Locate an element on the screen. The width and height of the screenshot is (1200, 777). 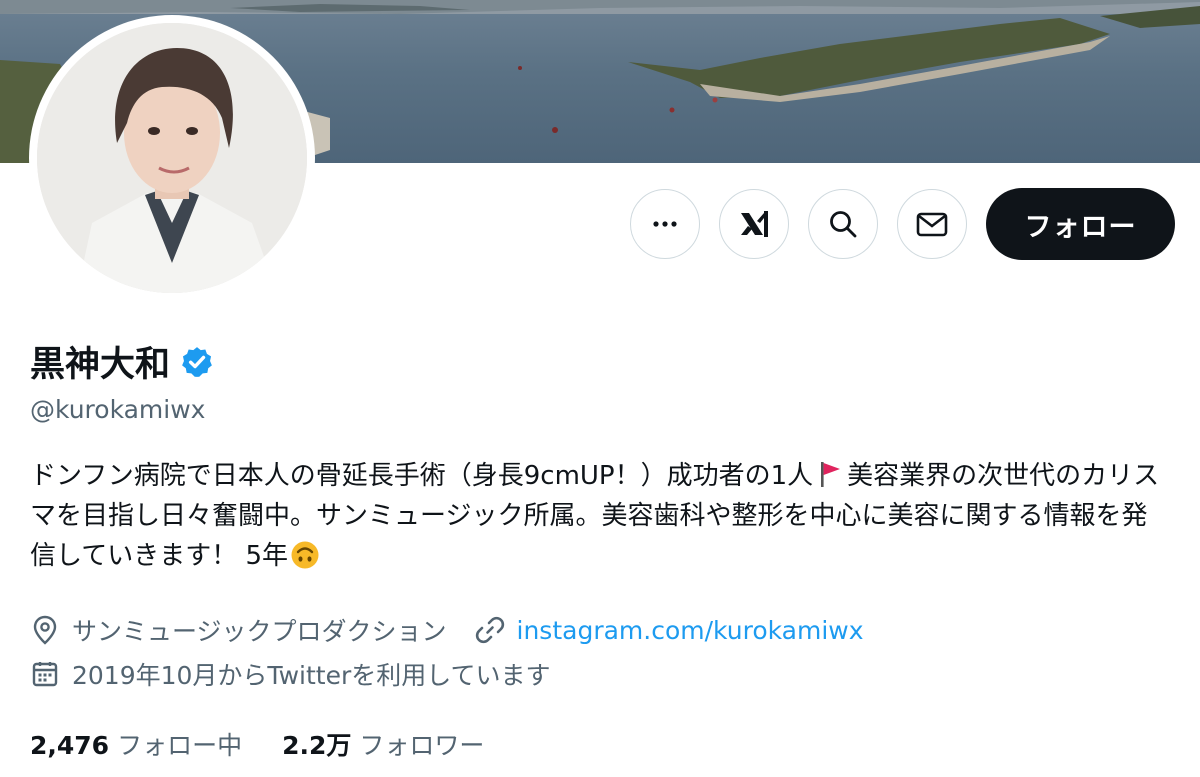
search-button is located at coordinates (843, 224).